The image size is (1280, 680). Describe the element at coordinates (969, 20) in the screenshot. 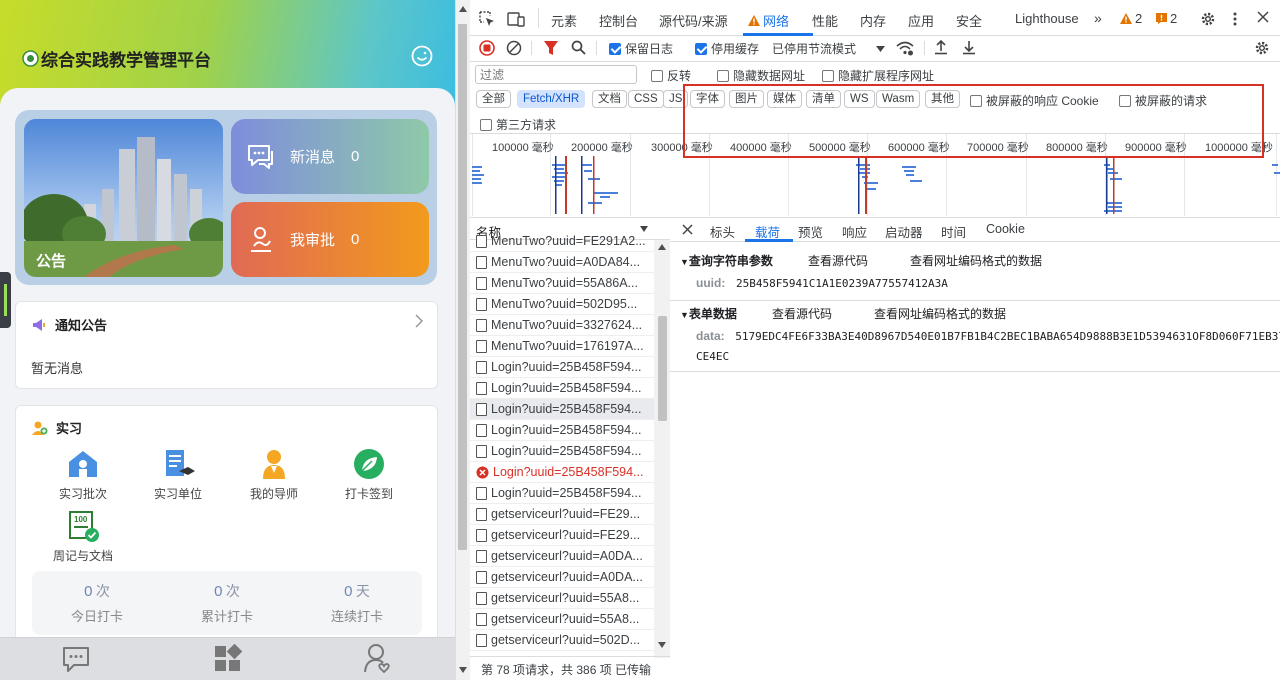

I see `tab-security: 安全` at that location.